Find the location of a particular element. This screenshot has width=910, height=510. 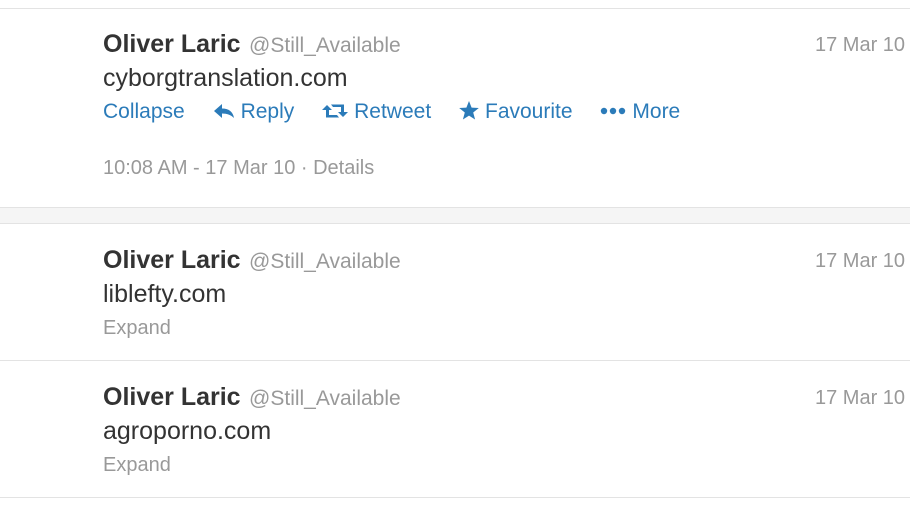

details-link: Details is located at coordinates (343, 168).